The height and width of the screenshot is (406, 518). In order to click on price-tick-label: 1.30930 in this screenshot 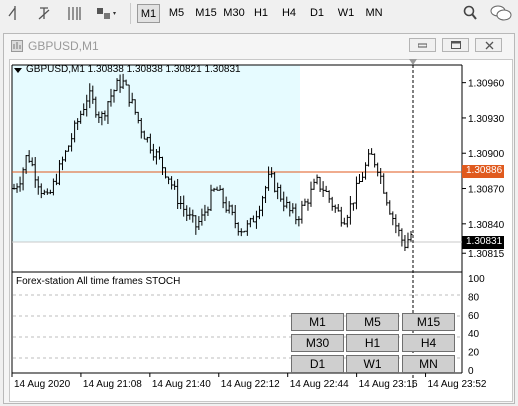, I will do `click(486, 119)`.